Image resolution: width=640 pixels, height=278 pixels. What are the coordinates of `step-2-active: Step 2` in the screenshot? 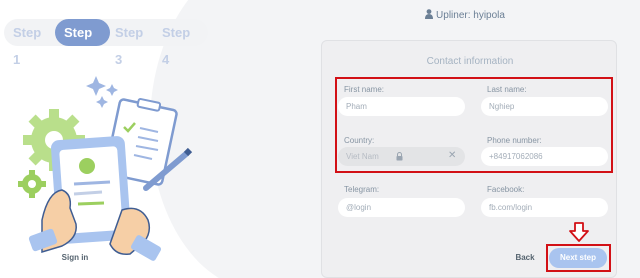 It's located at (82, 43).